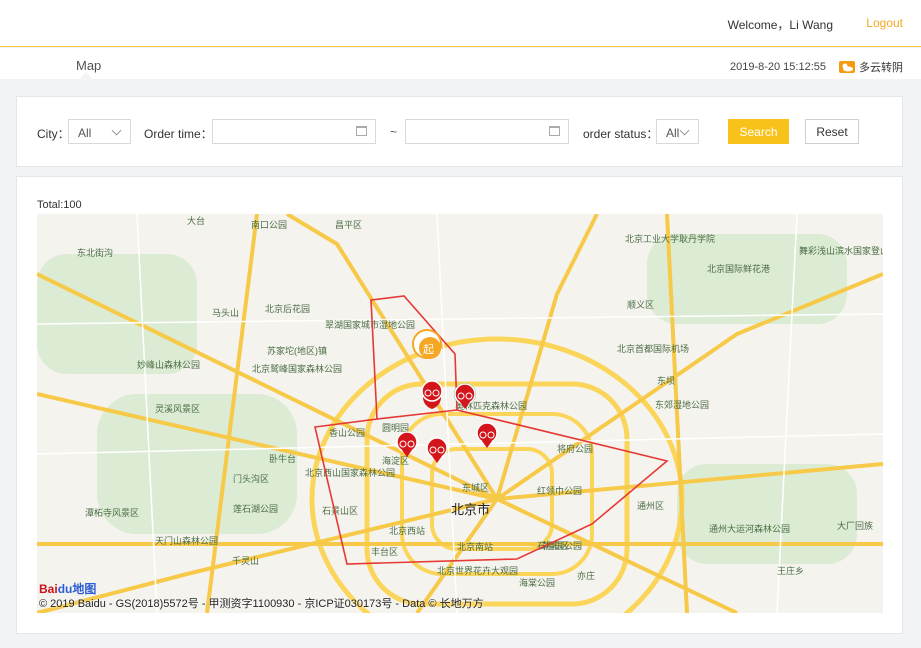 The height and width of the screenshot is (648, 921). I want to click on map-label: 北京国际鲜花港, so click(738, 268).